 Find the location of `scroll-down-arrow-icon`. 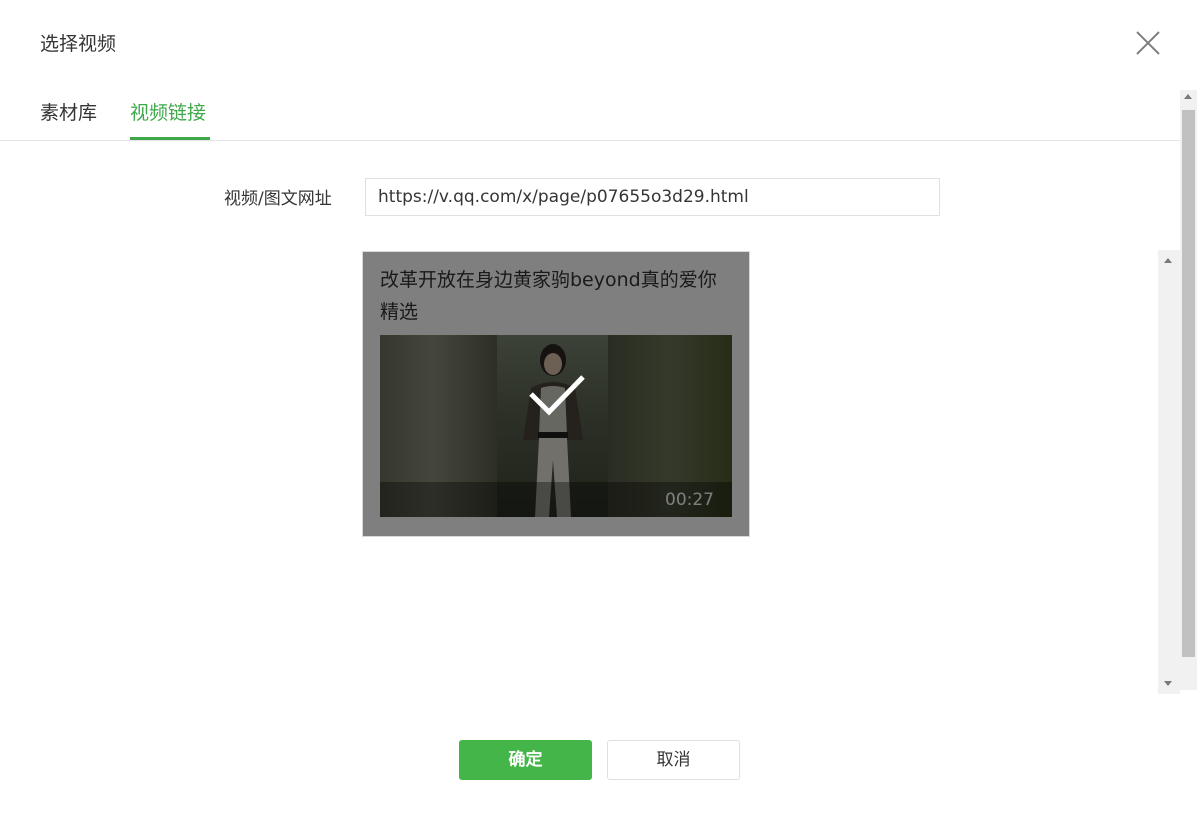

scroll-down-arrow-icon is located at coordinates (1168, 683).